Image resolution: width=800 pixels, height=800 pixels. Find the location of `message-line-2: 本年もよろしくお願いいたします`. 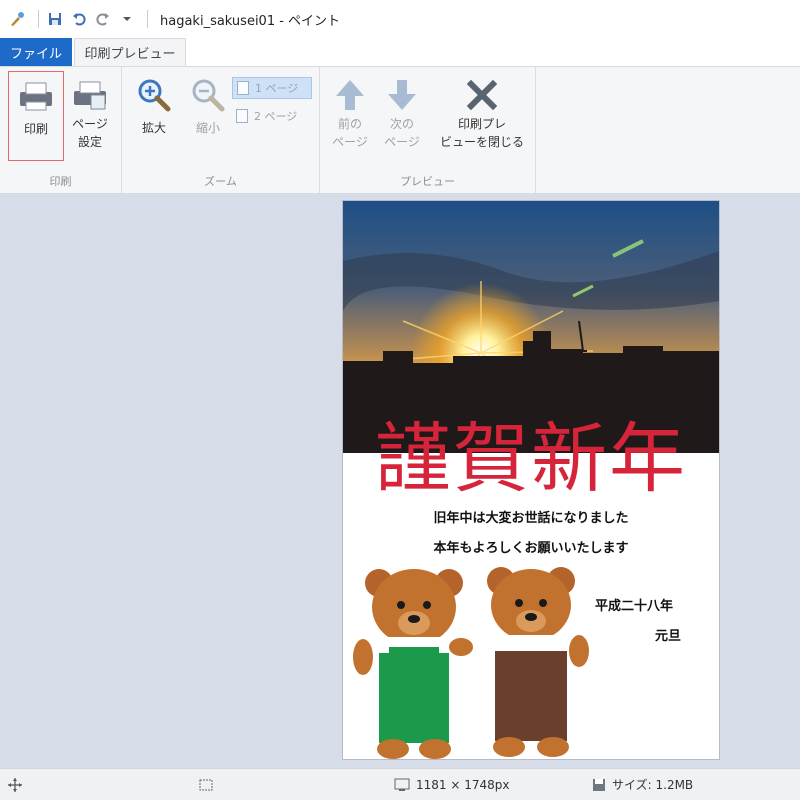

message-line-2: 本年もよろしくお願いいたします is located at coordinates (531, 548).